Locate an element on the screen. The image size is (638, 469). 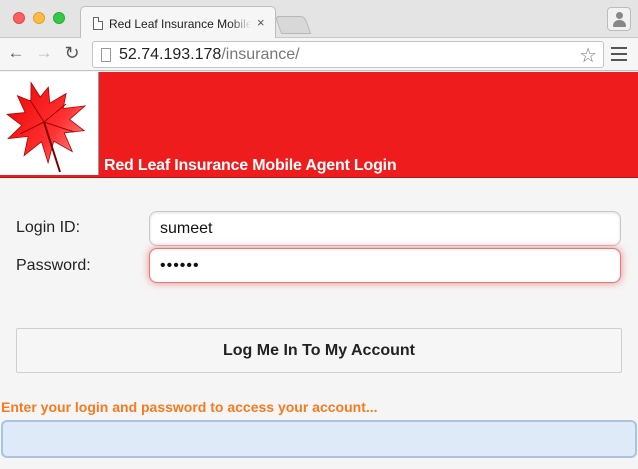
window-minimize-button is located at coordinates (39, 18).